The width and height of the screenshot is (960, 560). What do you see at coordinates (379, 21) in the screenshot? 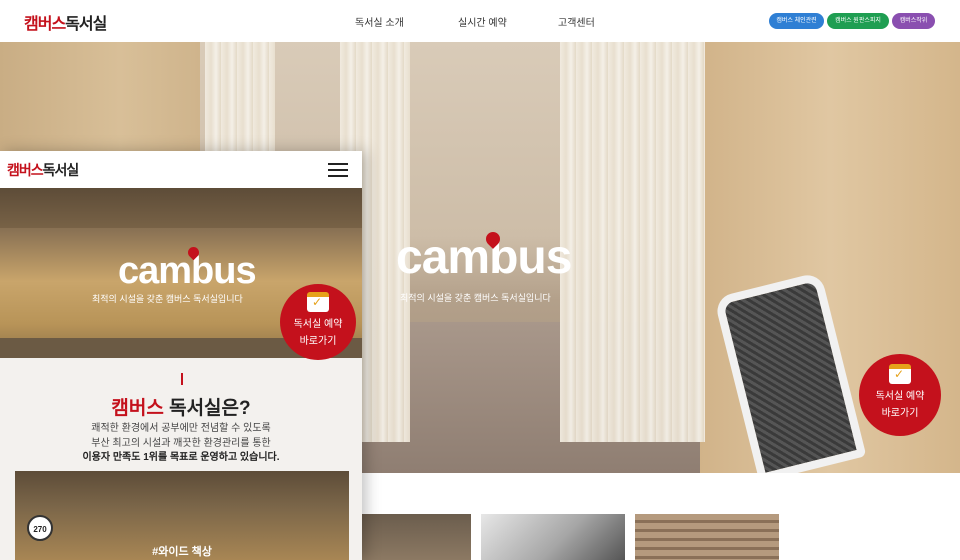
I see `nav-item-about: 독서실 소개` at bounding box center [379, 21].